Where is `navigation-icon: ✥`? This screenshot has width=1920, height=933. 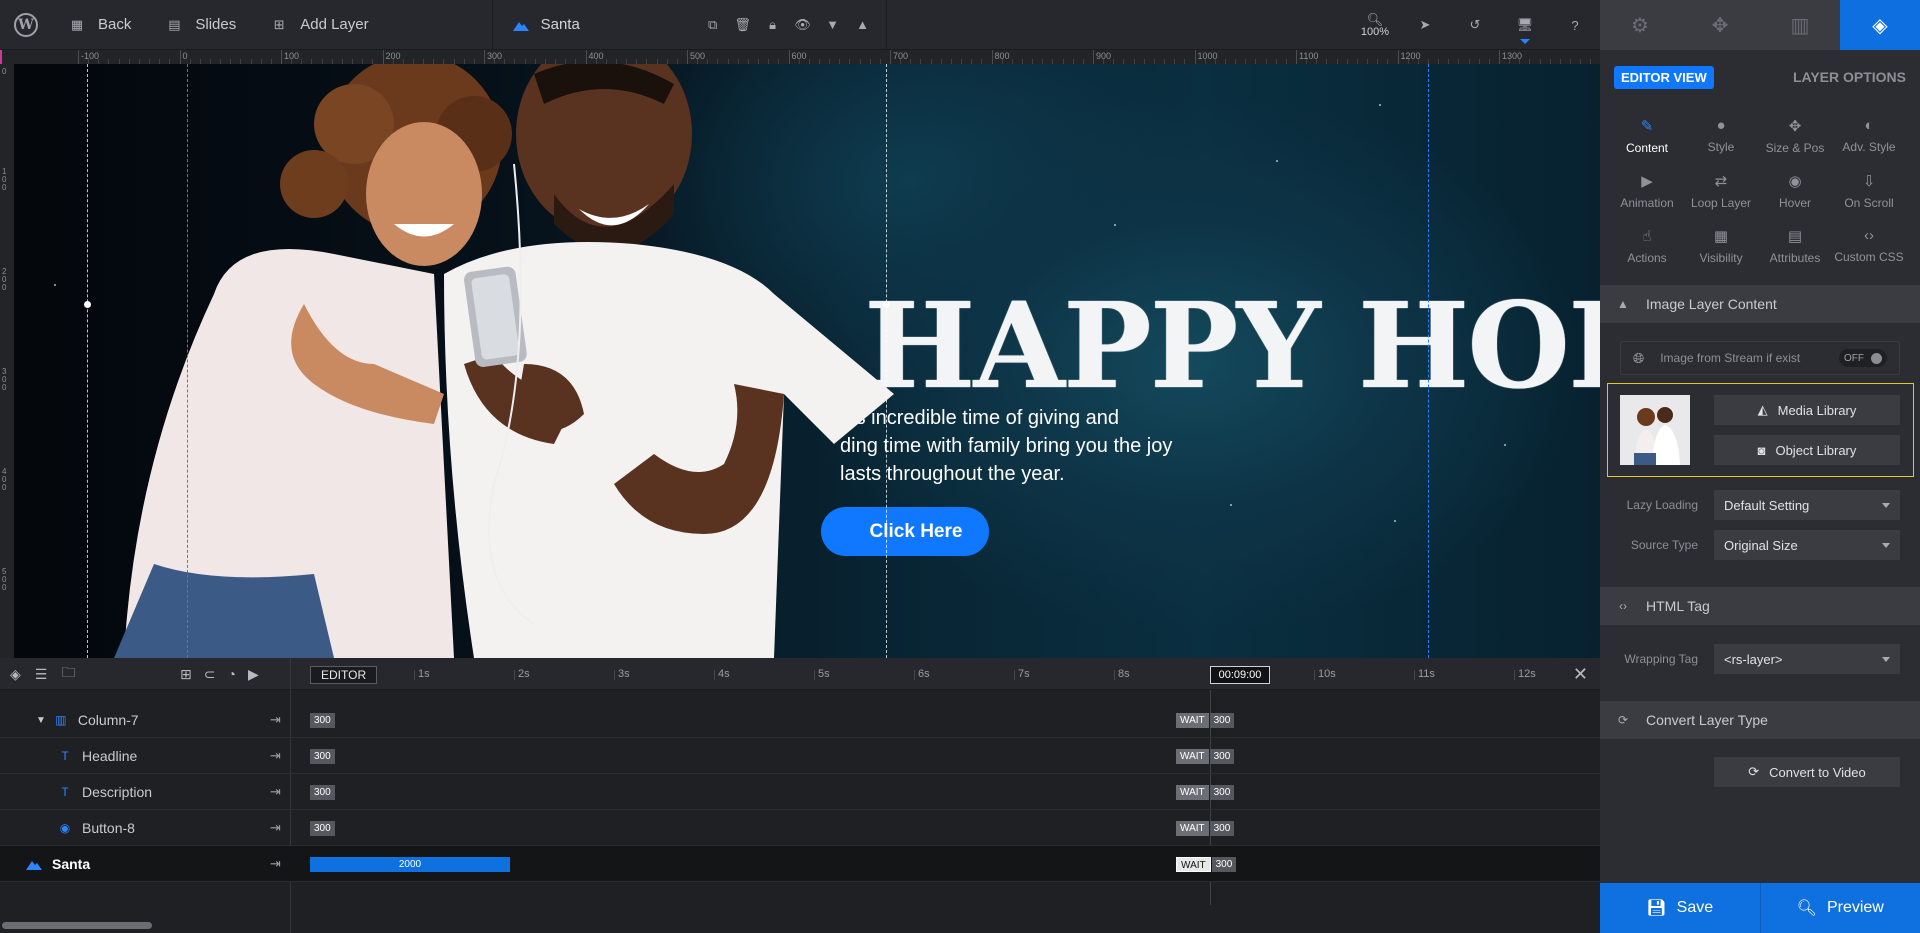
navigation-icon: ✥ is located at coordinates (1720, 25).